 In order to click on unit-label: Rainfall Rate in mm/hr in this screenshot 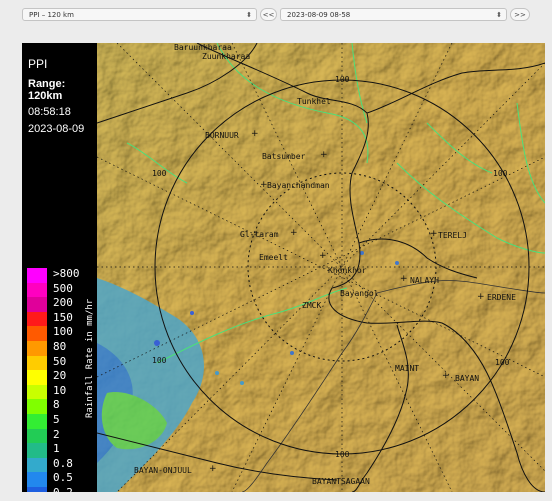, I will do `click(90, 358)`.